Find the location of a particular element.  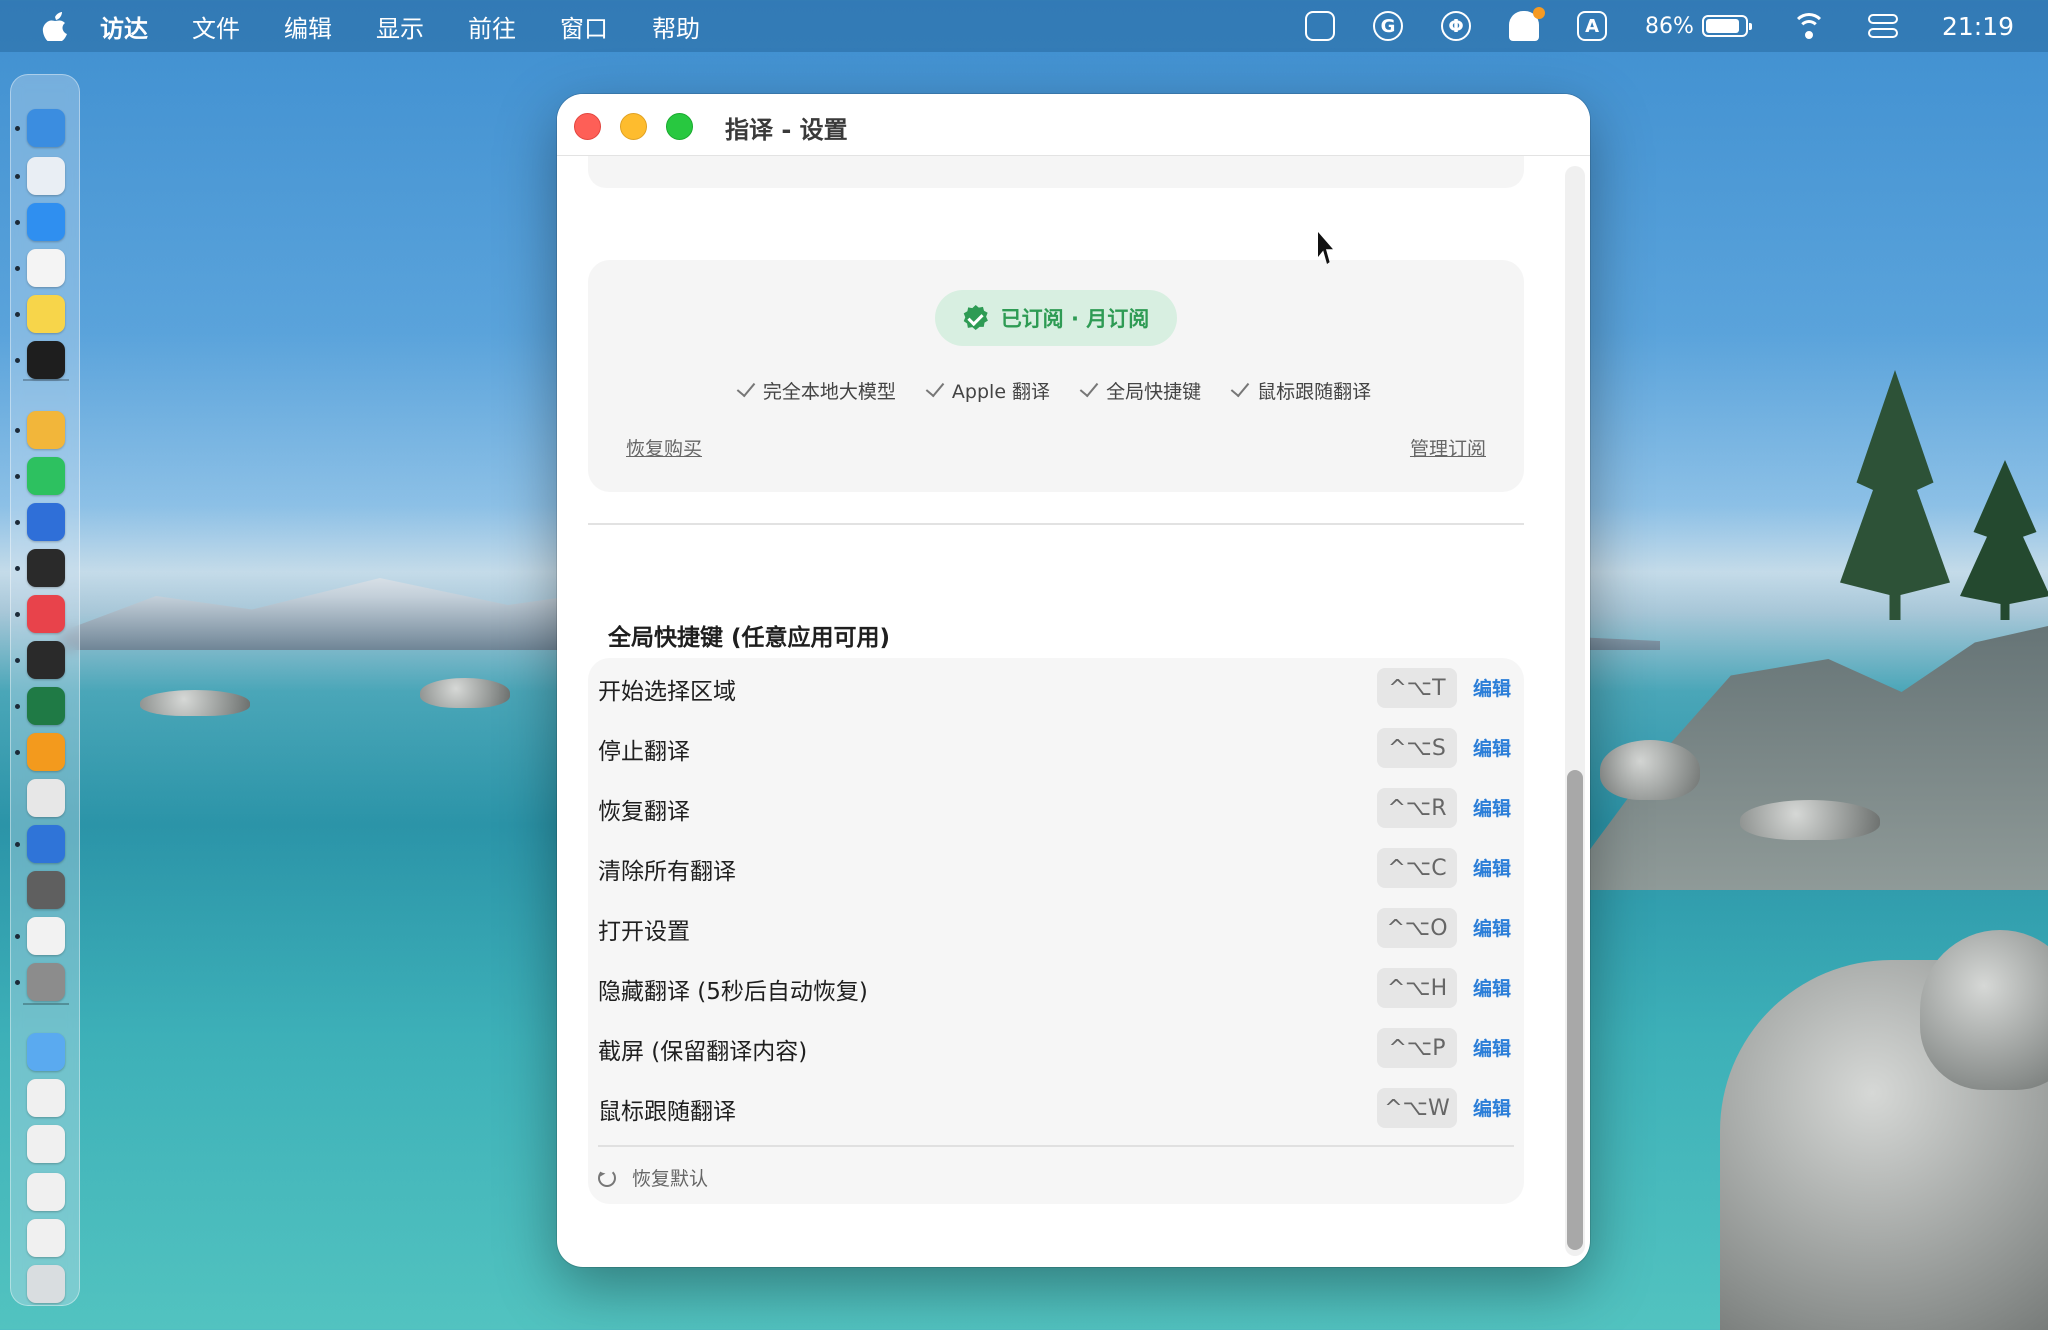

safari-icon is located at coordinates (46, 222).